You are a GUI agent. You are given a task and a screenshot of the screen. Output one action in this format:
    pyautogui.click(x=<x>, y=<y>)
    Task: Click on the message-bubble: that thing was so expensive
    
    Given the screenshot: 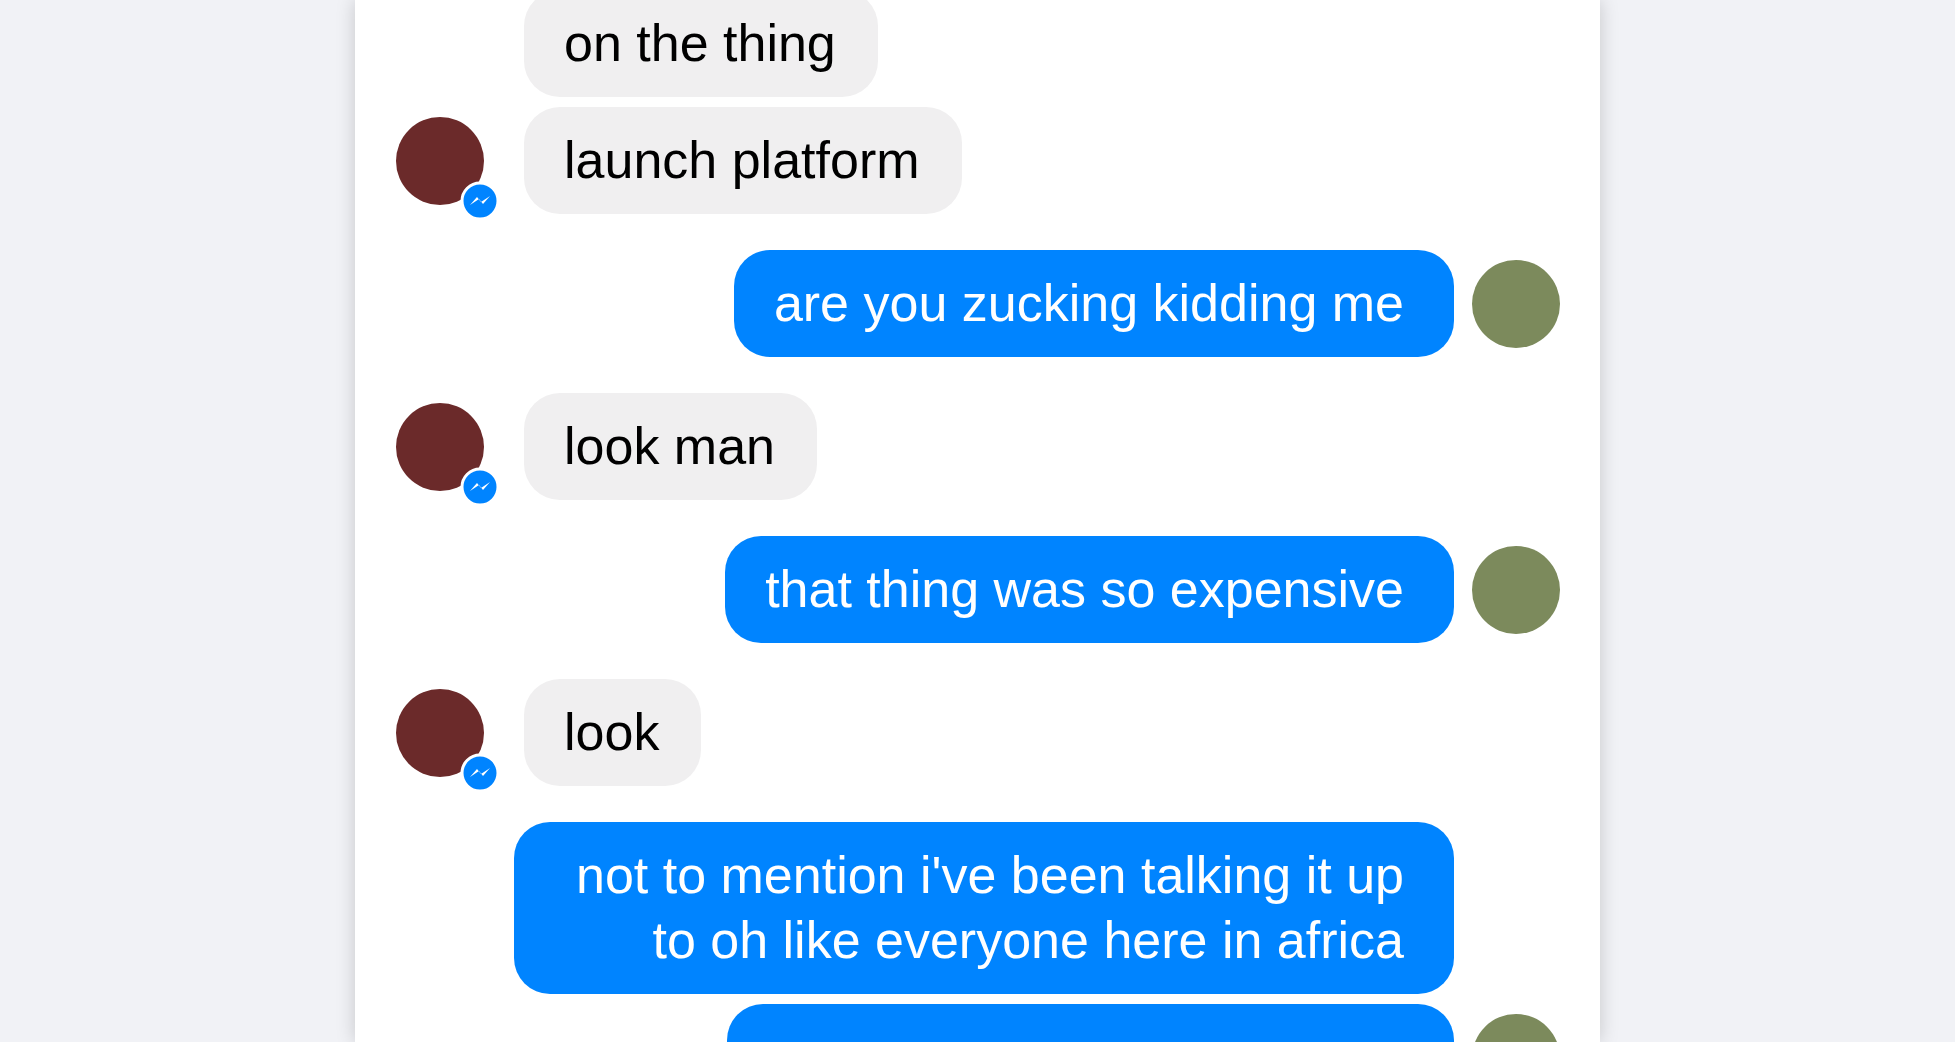 What is the action you would take?
    pyautogui.click(x=1089, y=589)
    